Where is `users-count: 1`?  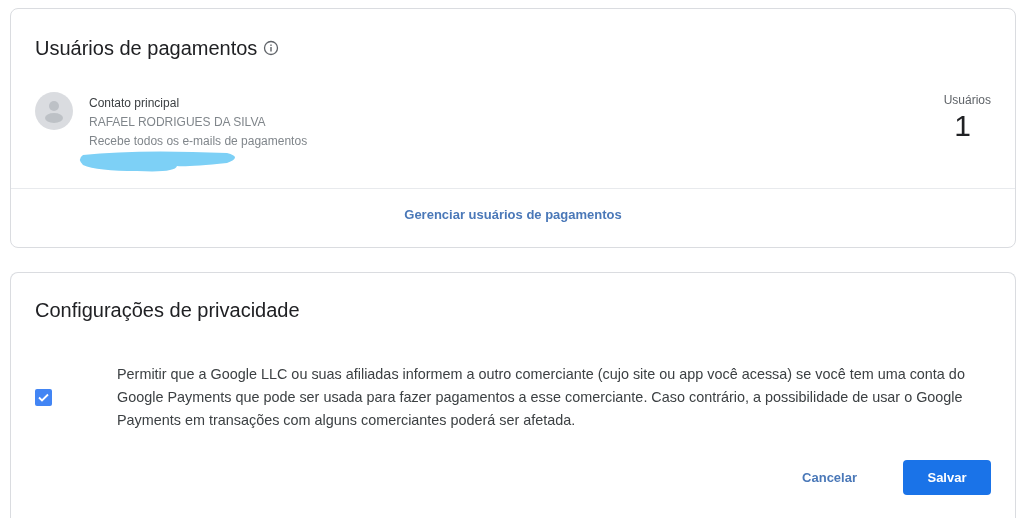 users-count: 1 is located at coordinates (962, 126).